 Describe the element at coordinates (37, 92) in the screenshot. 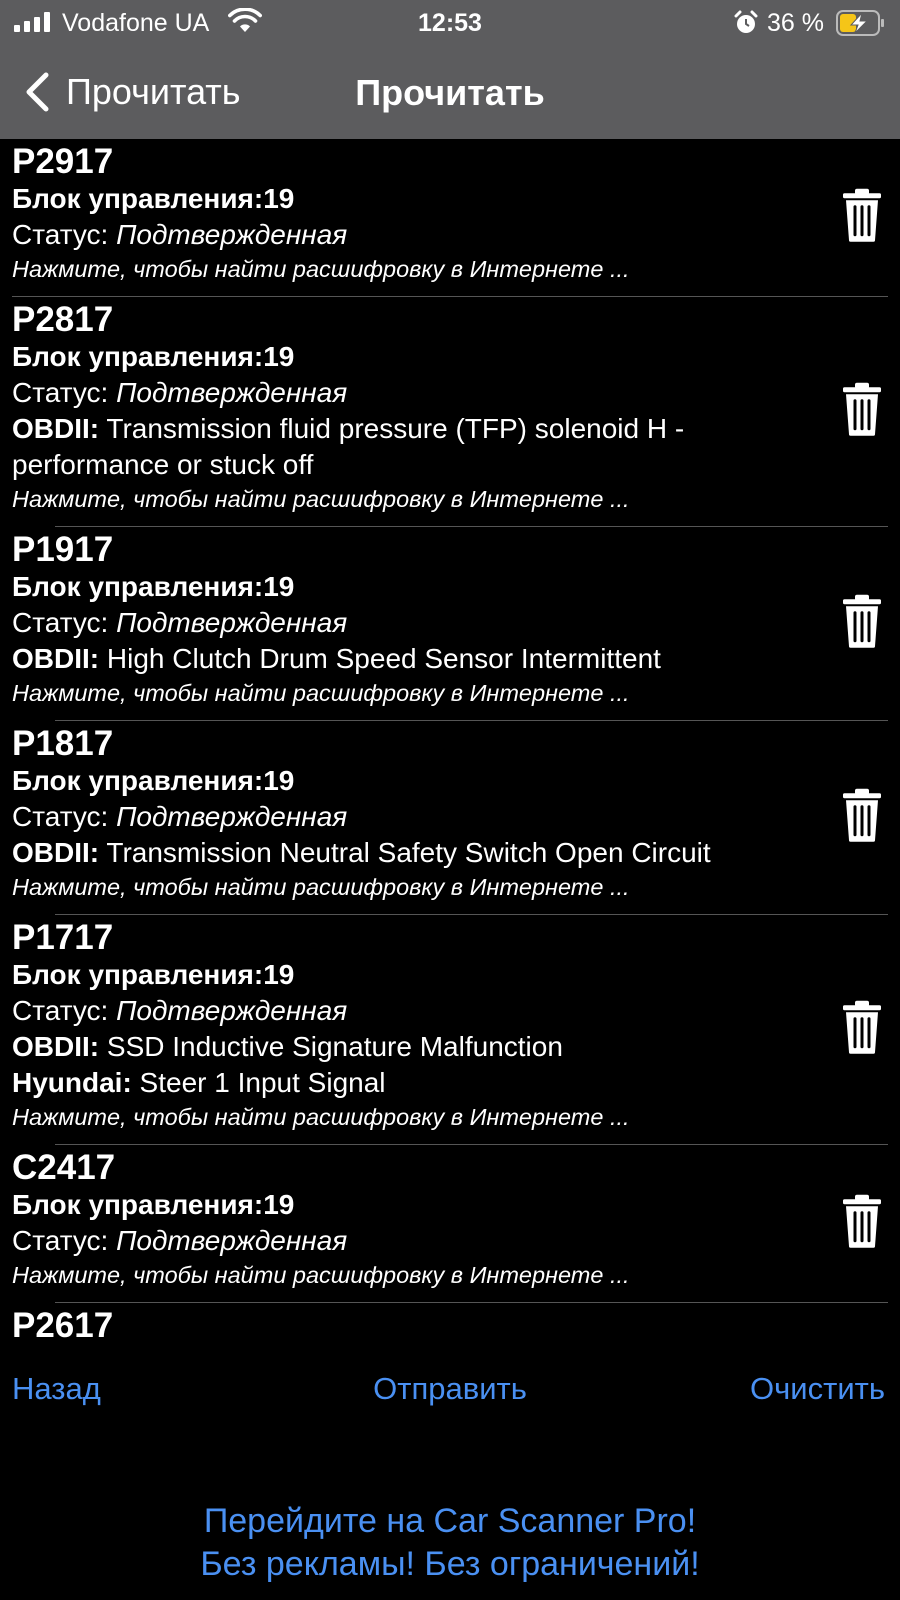

I see `chevron-left-icon` at that location.